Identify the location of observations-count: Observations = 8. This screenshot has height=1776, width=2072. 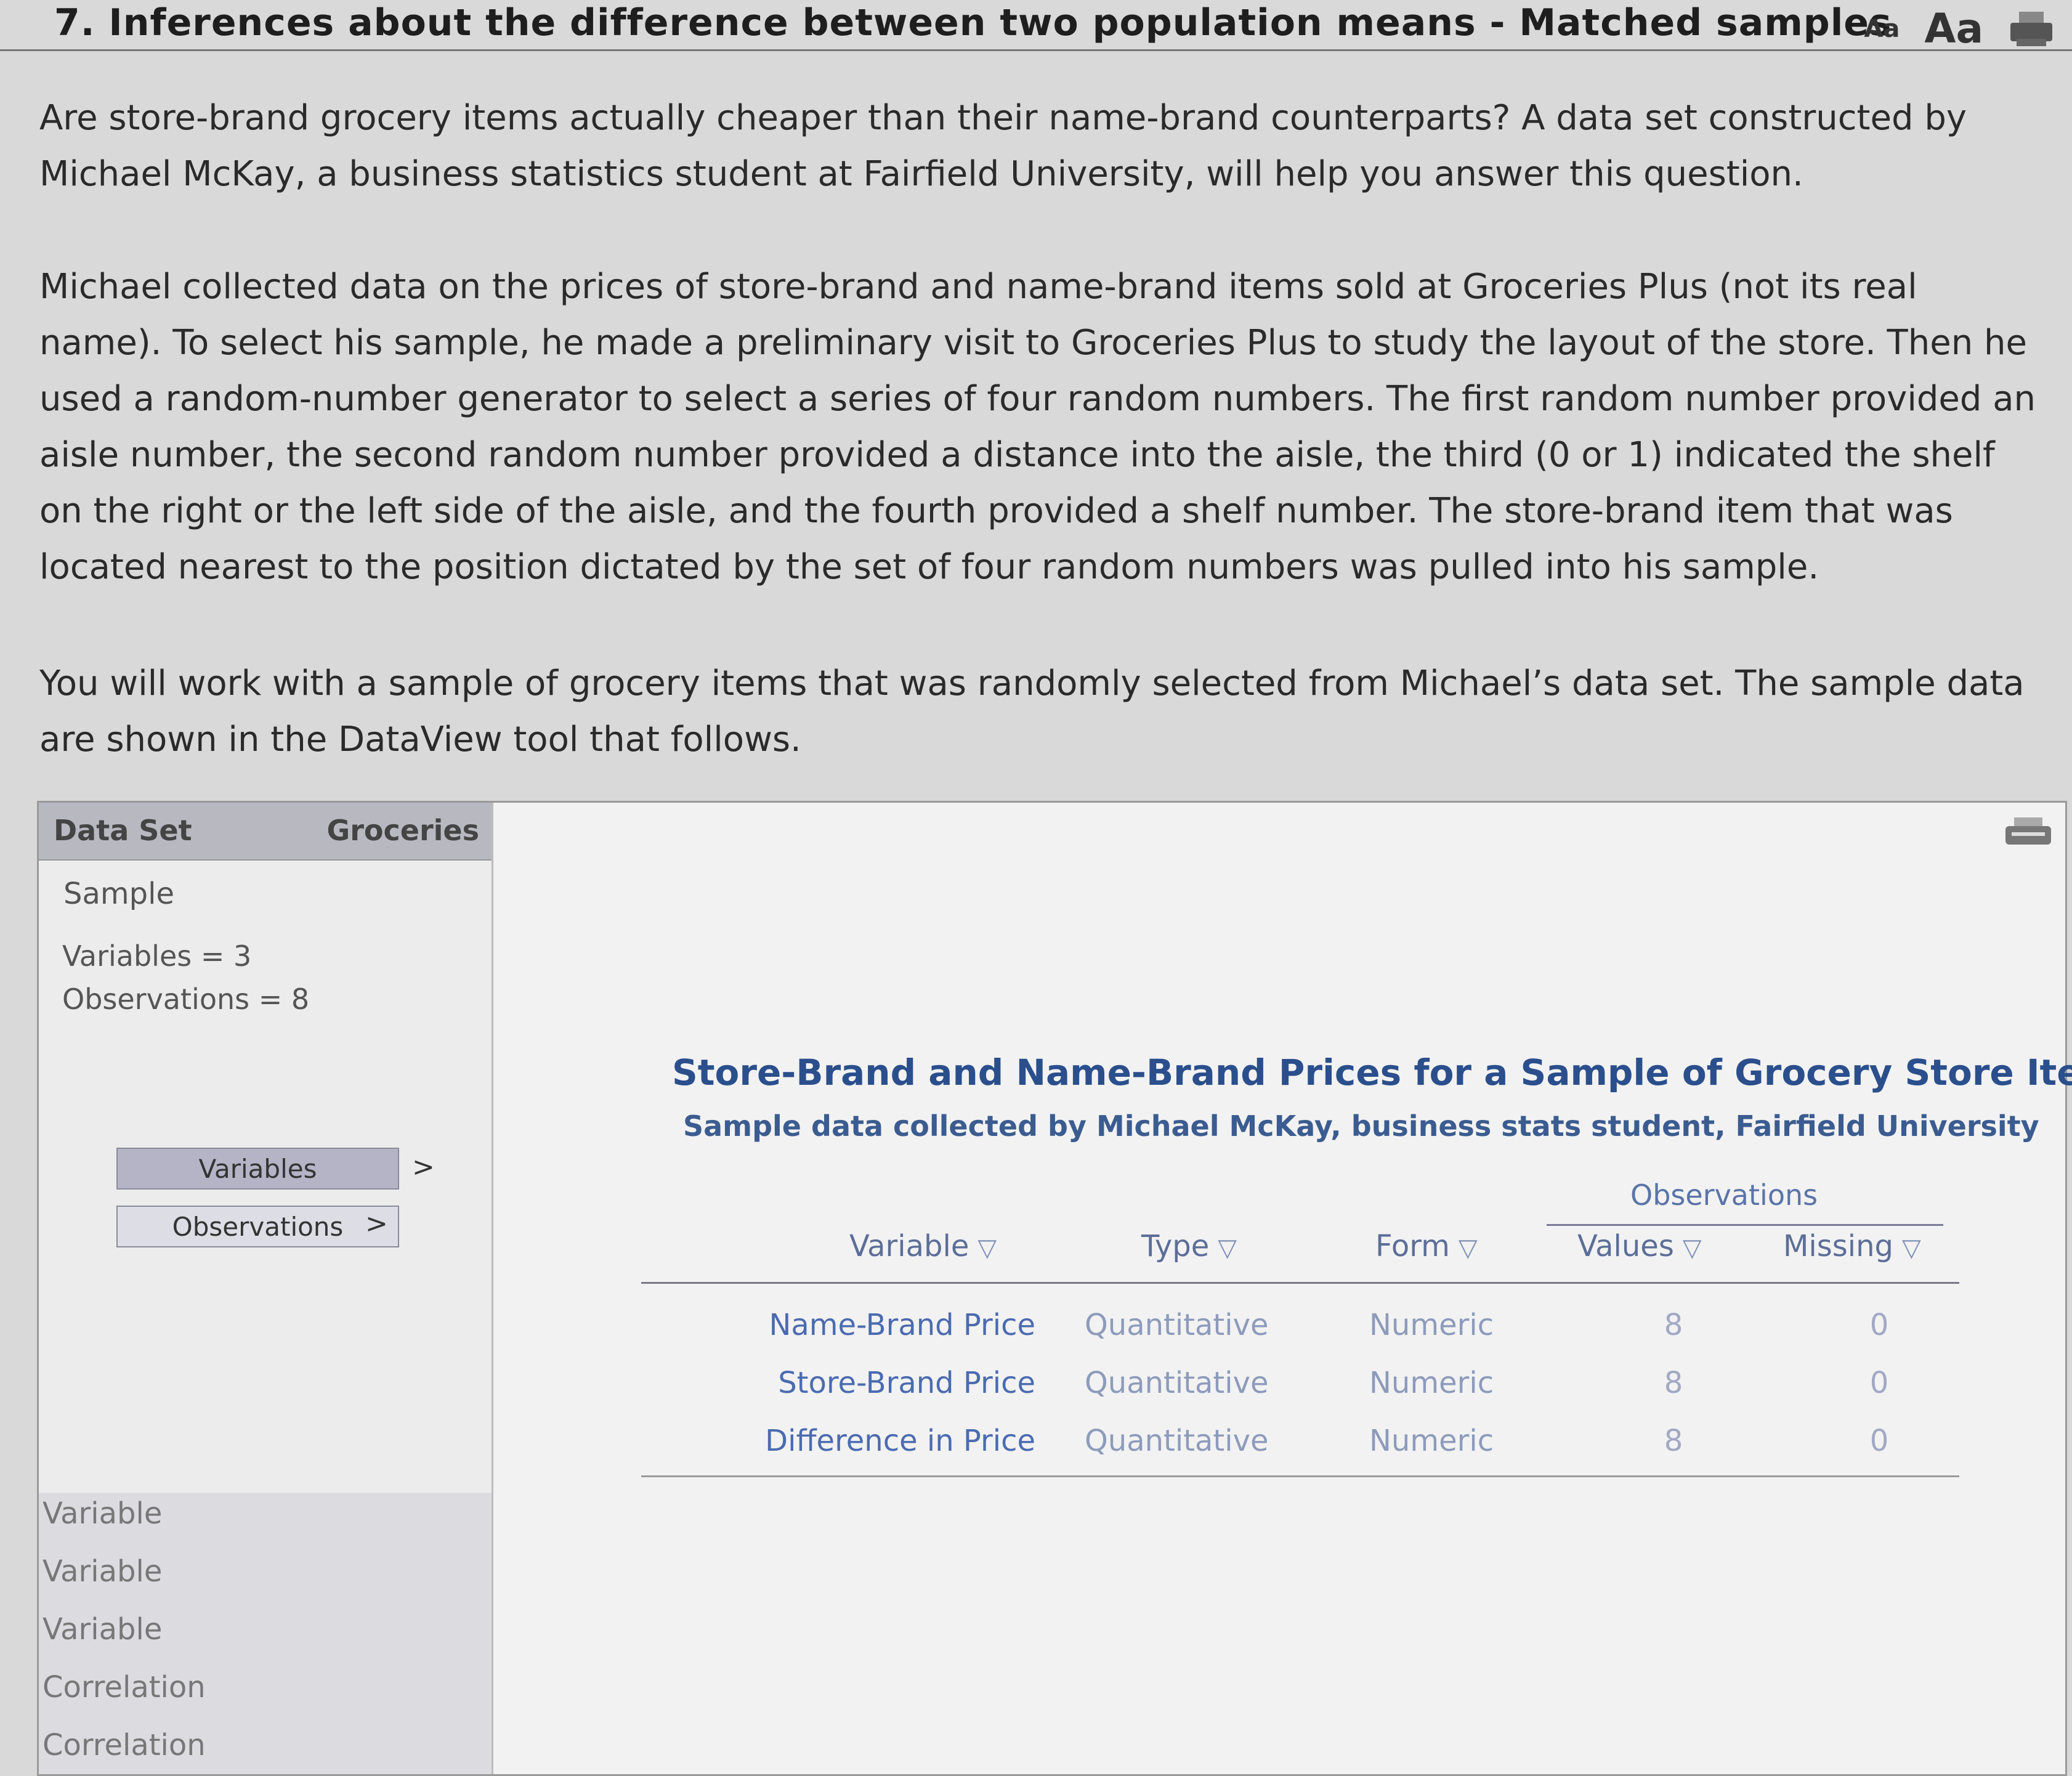
(186, 1000).